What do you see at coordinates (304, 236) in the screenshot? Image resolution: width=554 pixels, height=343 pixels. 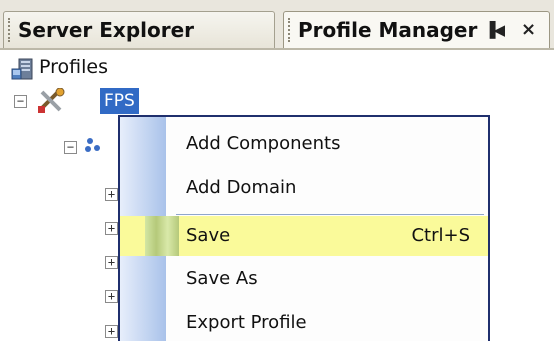 I see `menu-item-save: Save Ctrl+S` at bounding box center [304, 236].